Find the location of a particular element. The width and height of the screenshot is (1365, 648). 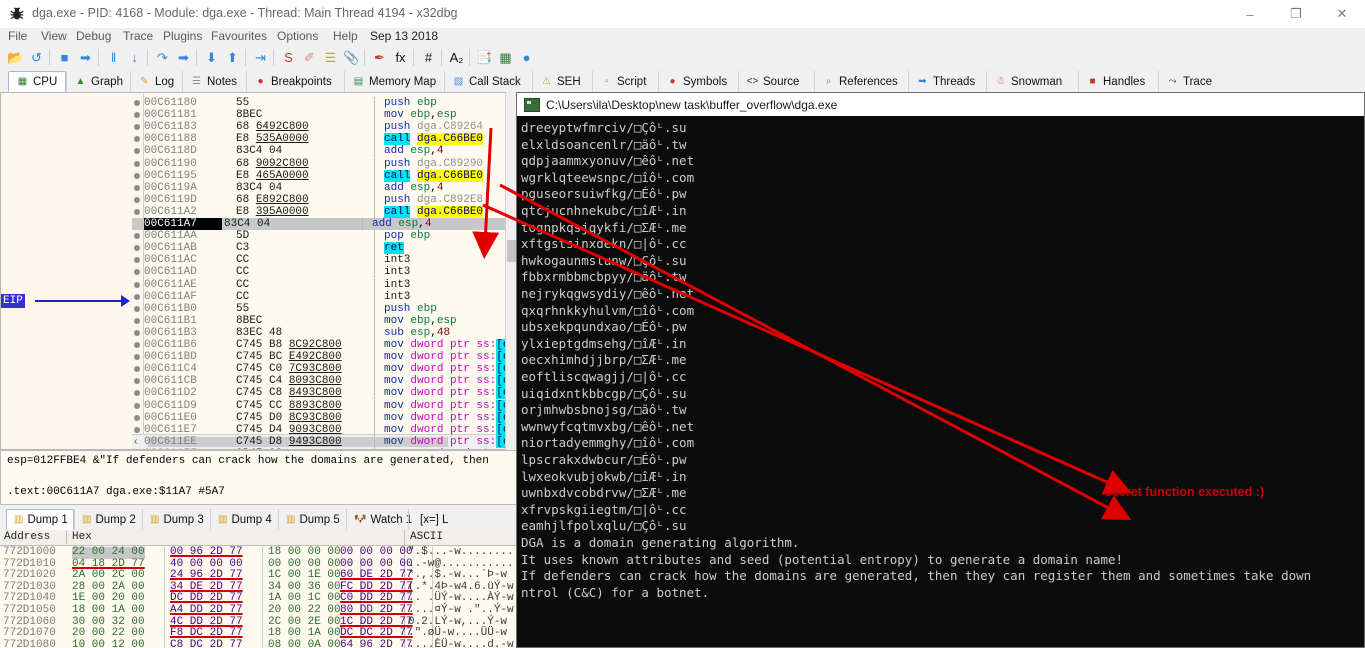

run-icon: ➡ is located at coordinates (85, 57).